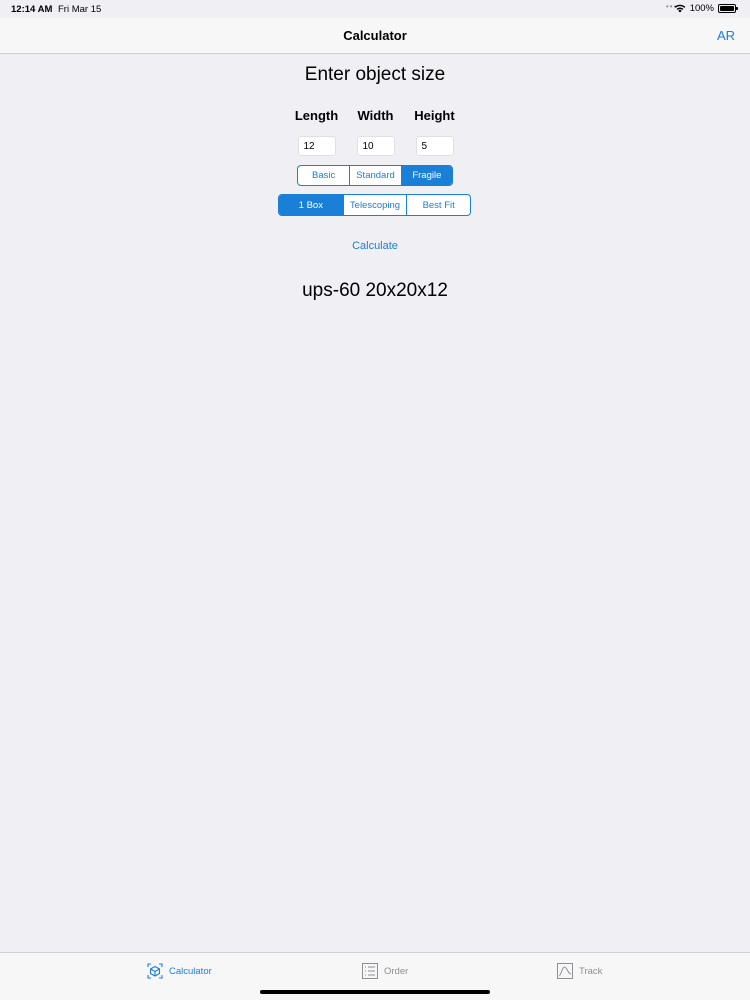 Image resolution: width=750 pixels, height=1000 pixels. I want to click on packing-type-segmented-control: Basic Standard Fragile, so click(375, 175).